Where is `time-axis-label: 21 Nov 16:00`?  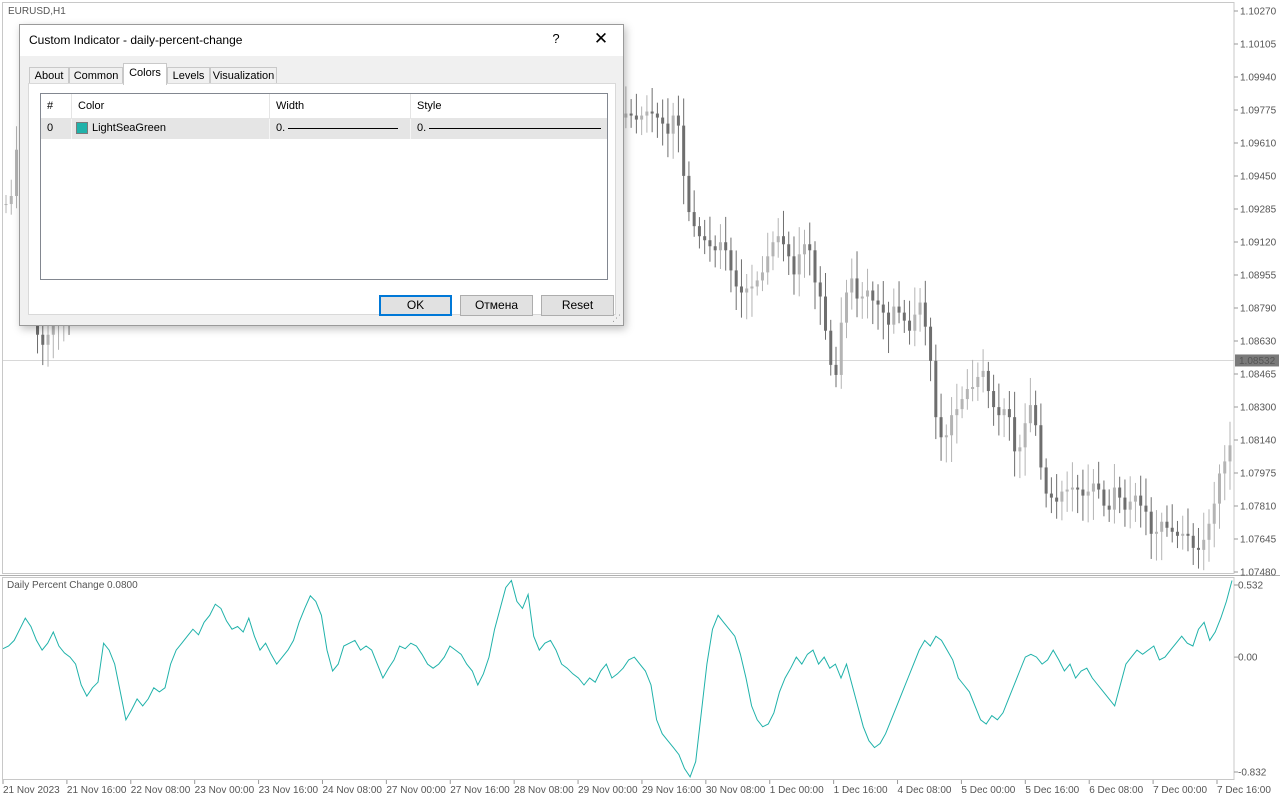 time-axis-label: 21 Nov 16:00 is located at coordinates (97, 790).